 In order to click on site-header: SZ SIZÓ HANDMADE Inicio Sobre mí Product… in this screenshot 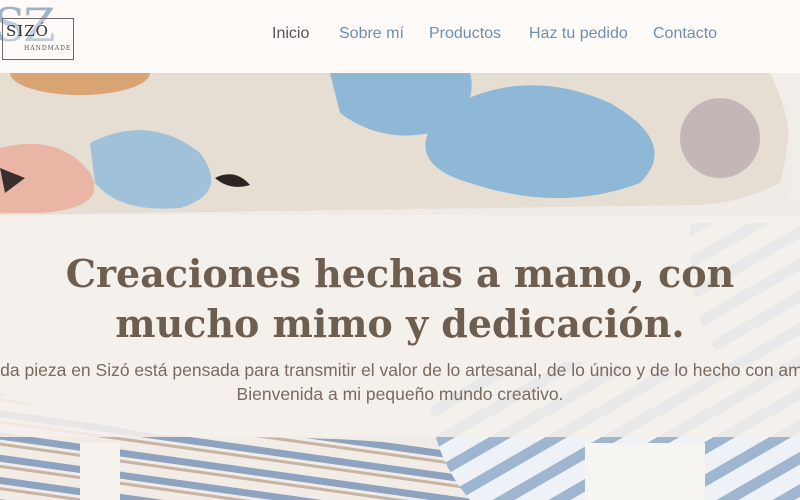, I will do `click(400, 36)`.